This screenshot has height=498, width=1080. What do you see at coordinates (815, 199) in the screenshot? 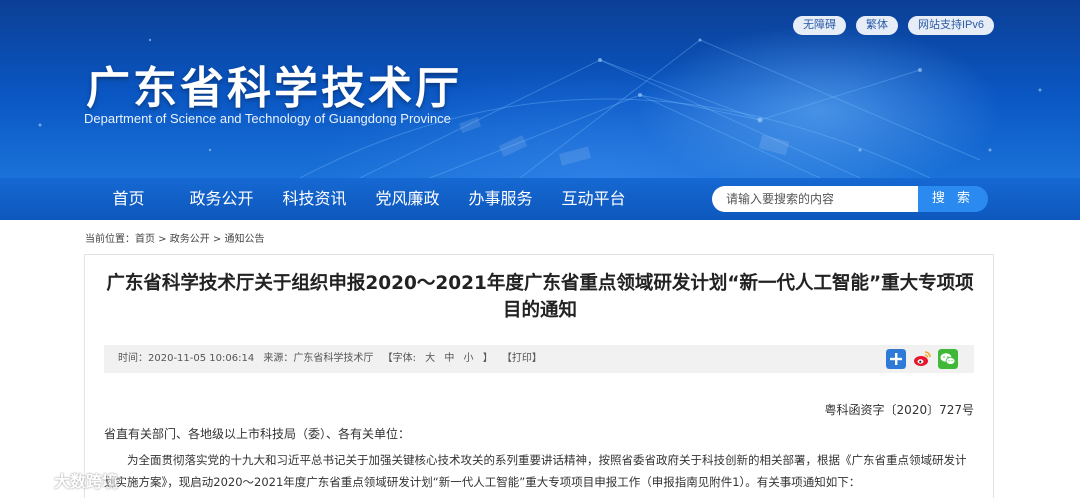
I see `search-input` at bounding box center [815, 199].